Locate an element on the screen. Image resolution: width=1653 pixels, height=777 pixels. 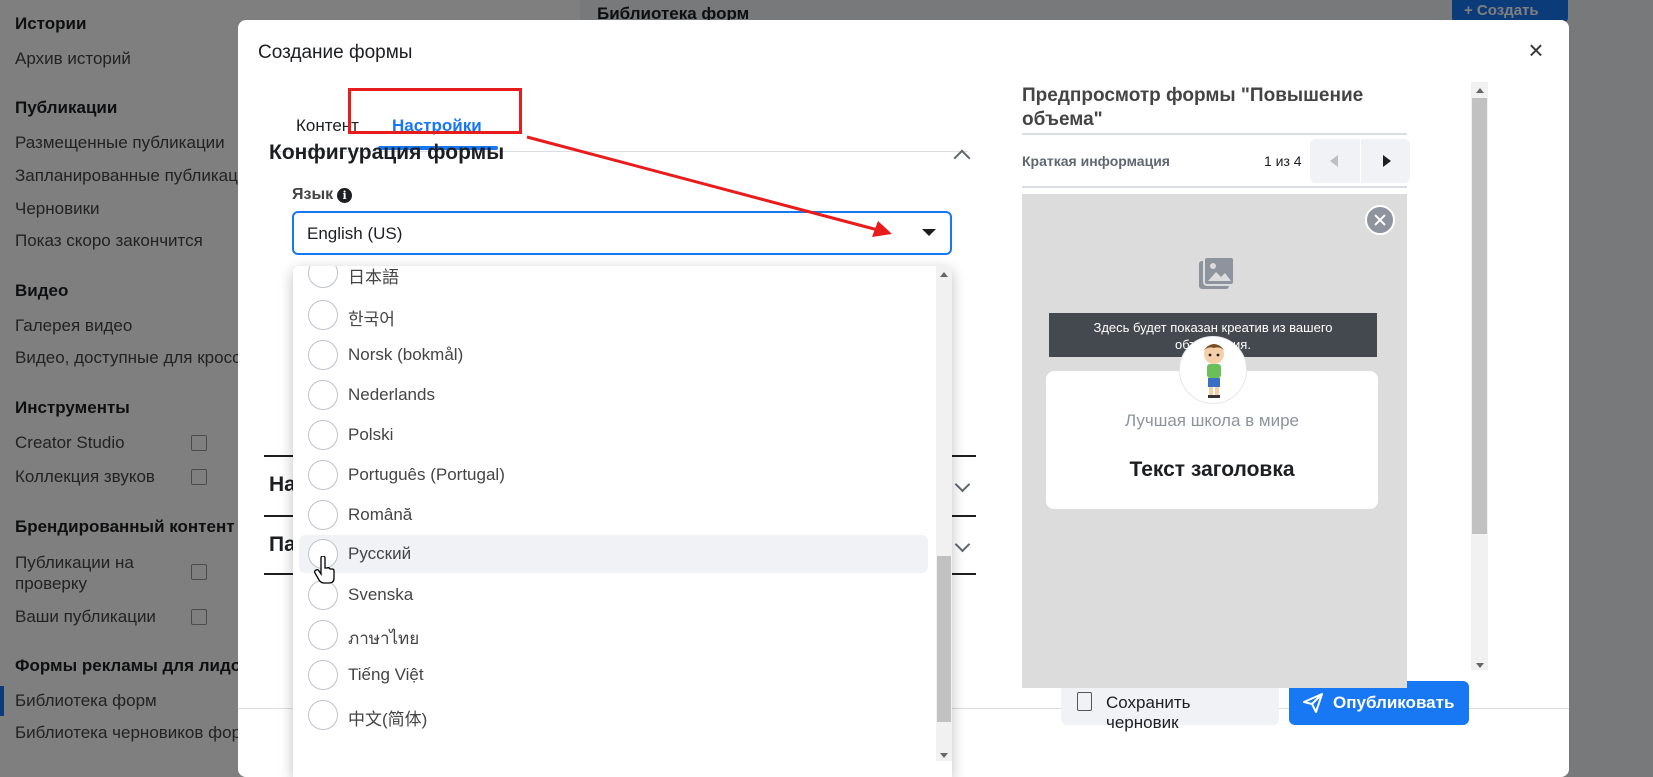
annotation-arrow is located at coordinates (709, 186).